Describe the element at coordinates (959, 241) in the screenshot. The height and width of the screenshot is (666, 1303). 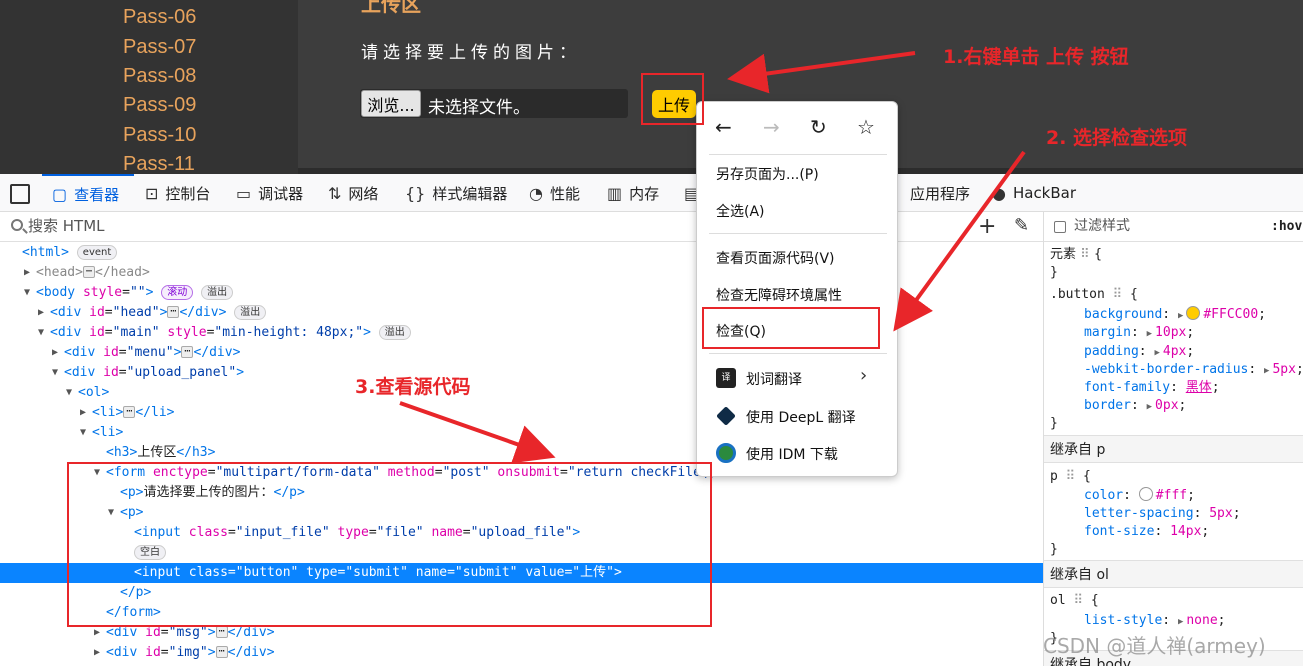
I see `arrow-to-inspect` at that location.